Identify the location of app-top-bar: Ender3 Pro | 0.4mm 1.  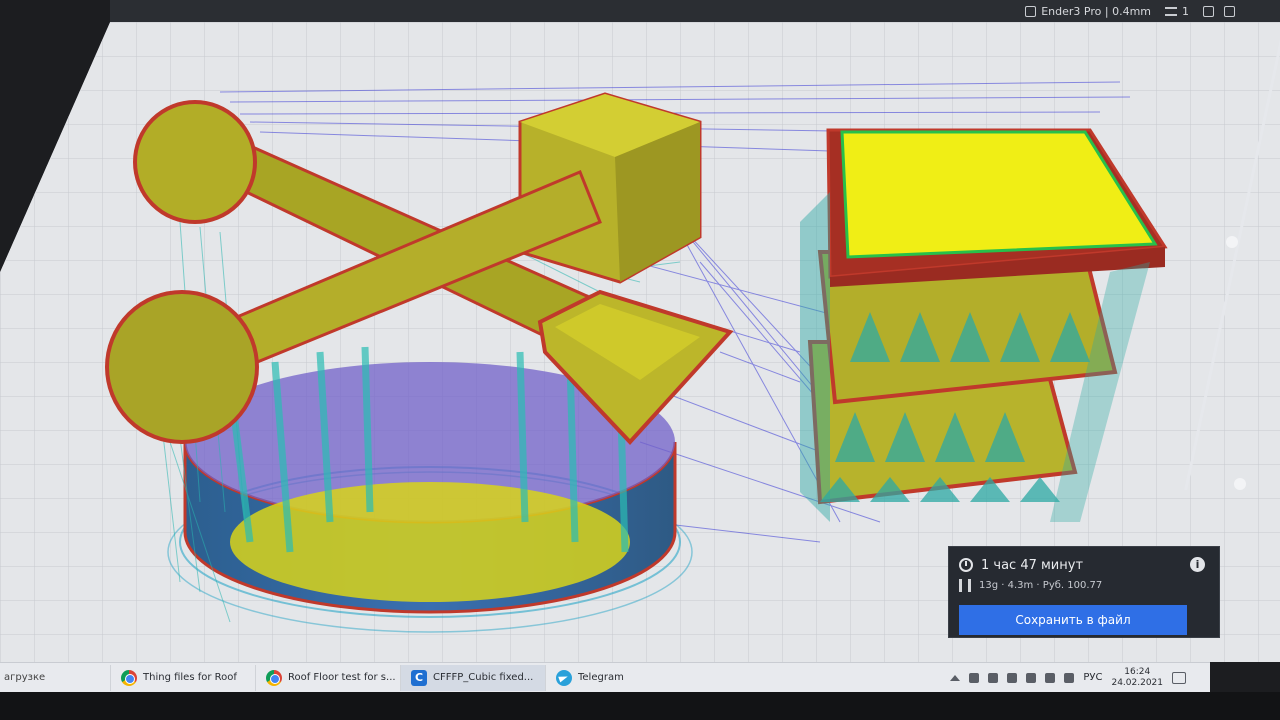
(695, 11).